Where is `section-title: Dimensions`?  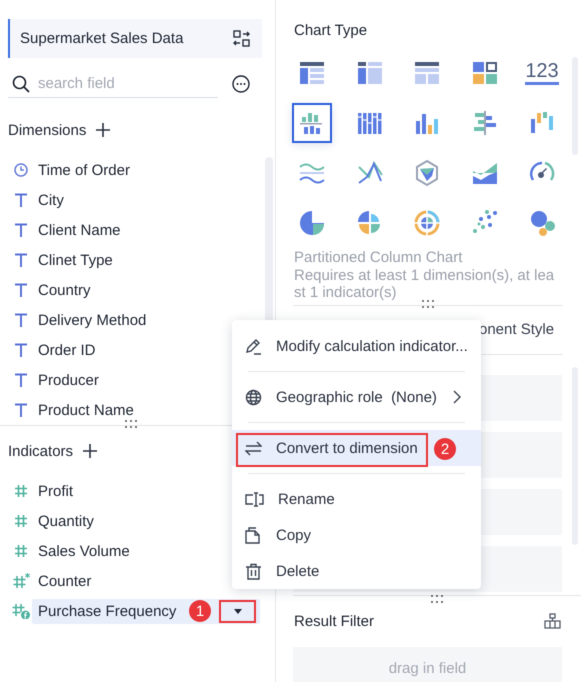 section-title: Dimensions is located at coordinates (47, 130).